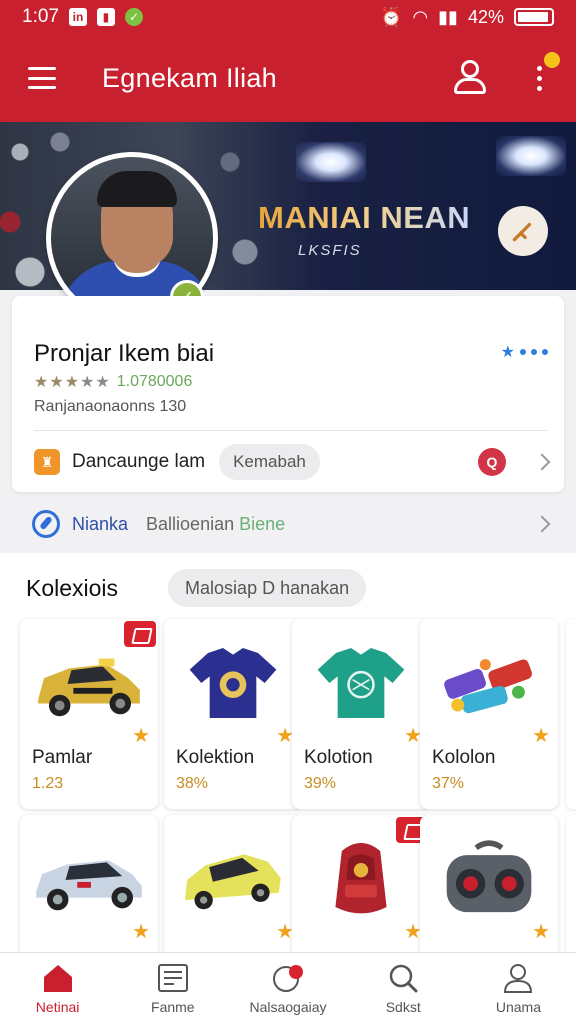 This screenshot has height=1024, width=576. What do you see at coordinates (288, 524) in the screenshot?
I see `explore-row: Nianka Ballioenian Biene` at bounding box center [288, 524].